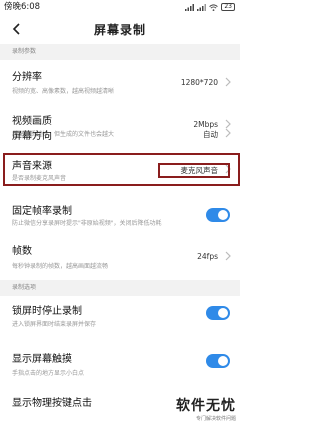  What do you see at coordinates (207, 256) in the screenshot?
I see `setting-value: 24fps` at bounding box center [207, 256].